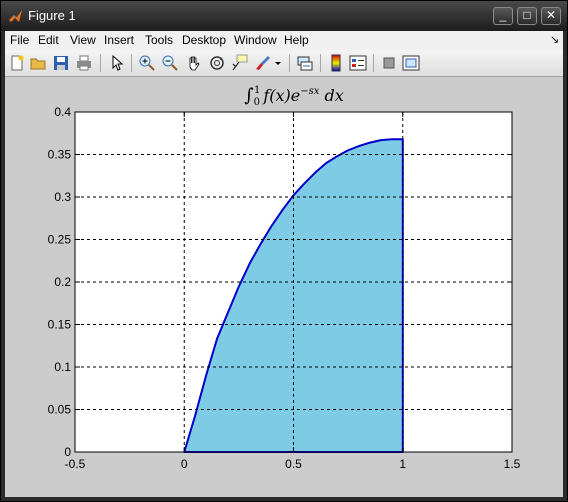 This screenshot has height=502, width=568. Describe the element at coordinates (551, 16) in the screenshot. I see `close-button: ✕` at that location.